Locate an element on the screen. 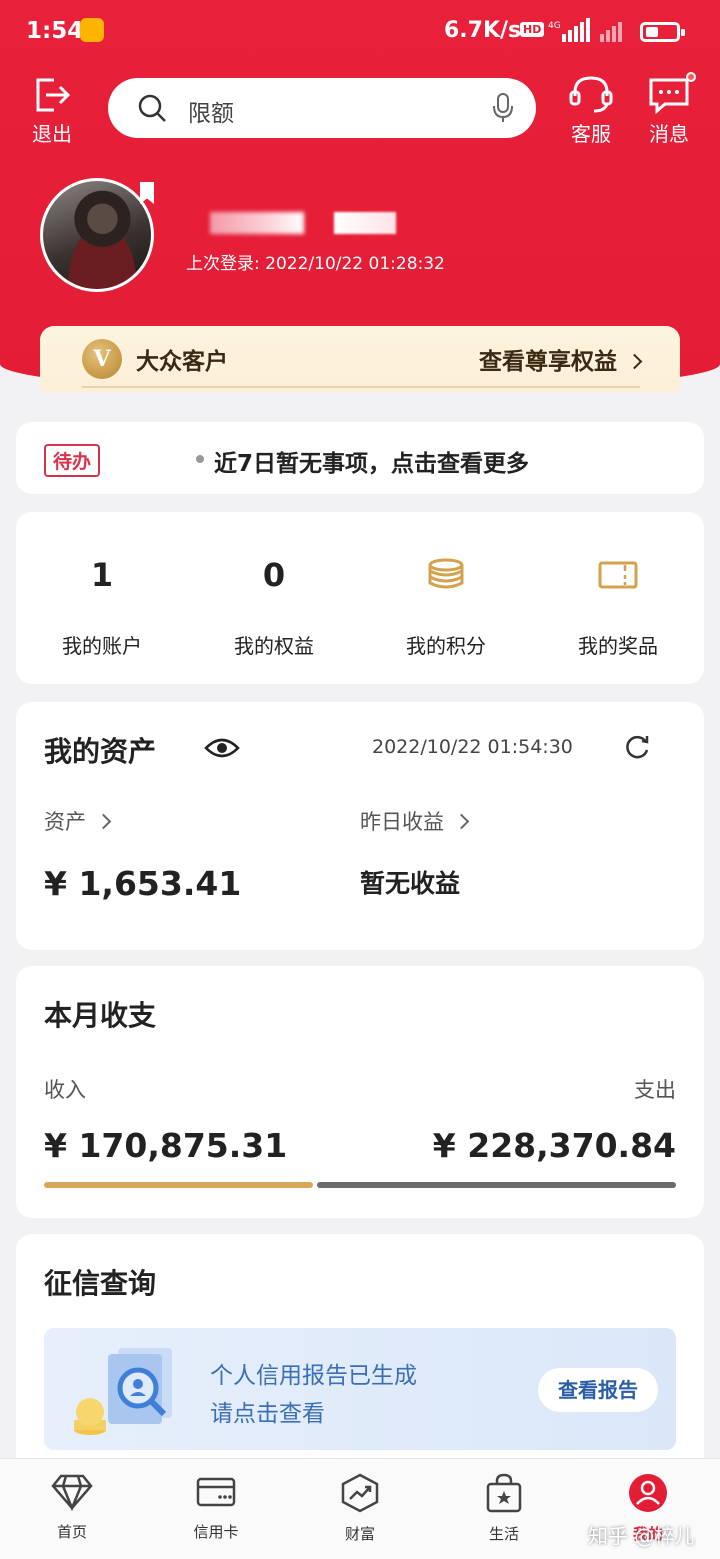 The height and width of the screenshot is (1559, 720). app-notification-icon is located at coordinates (92, 30).